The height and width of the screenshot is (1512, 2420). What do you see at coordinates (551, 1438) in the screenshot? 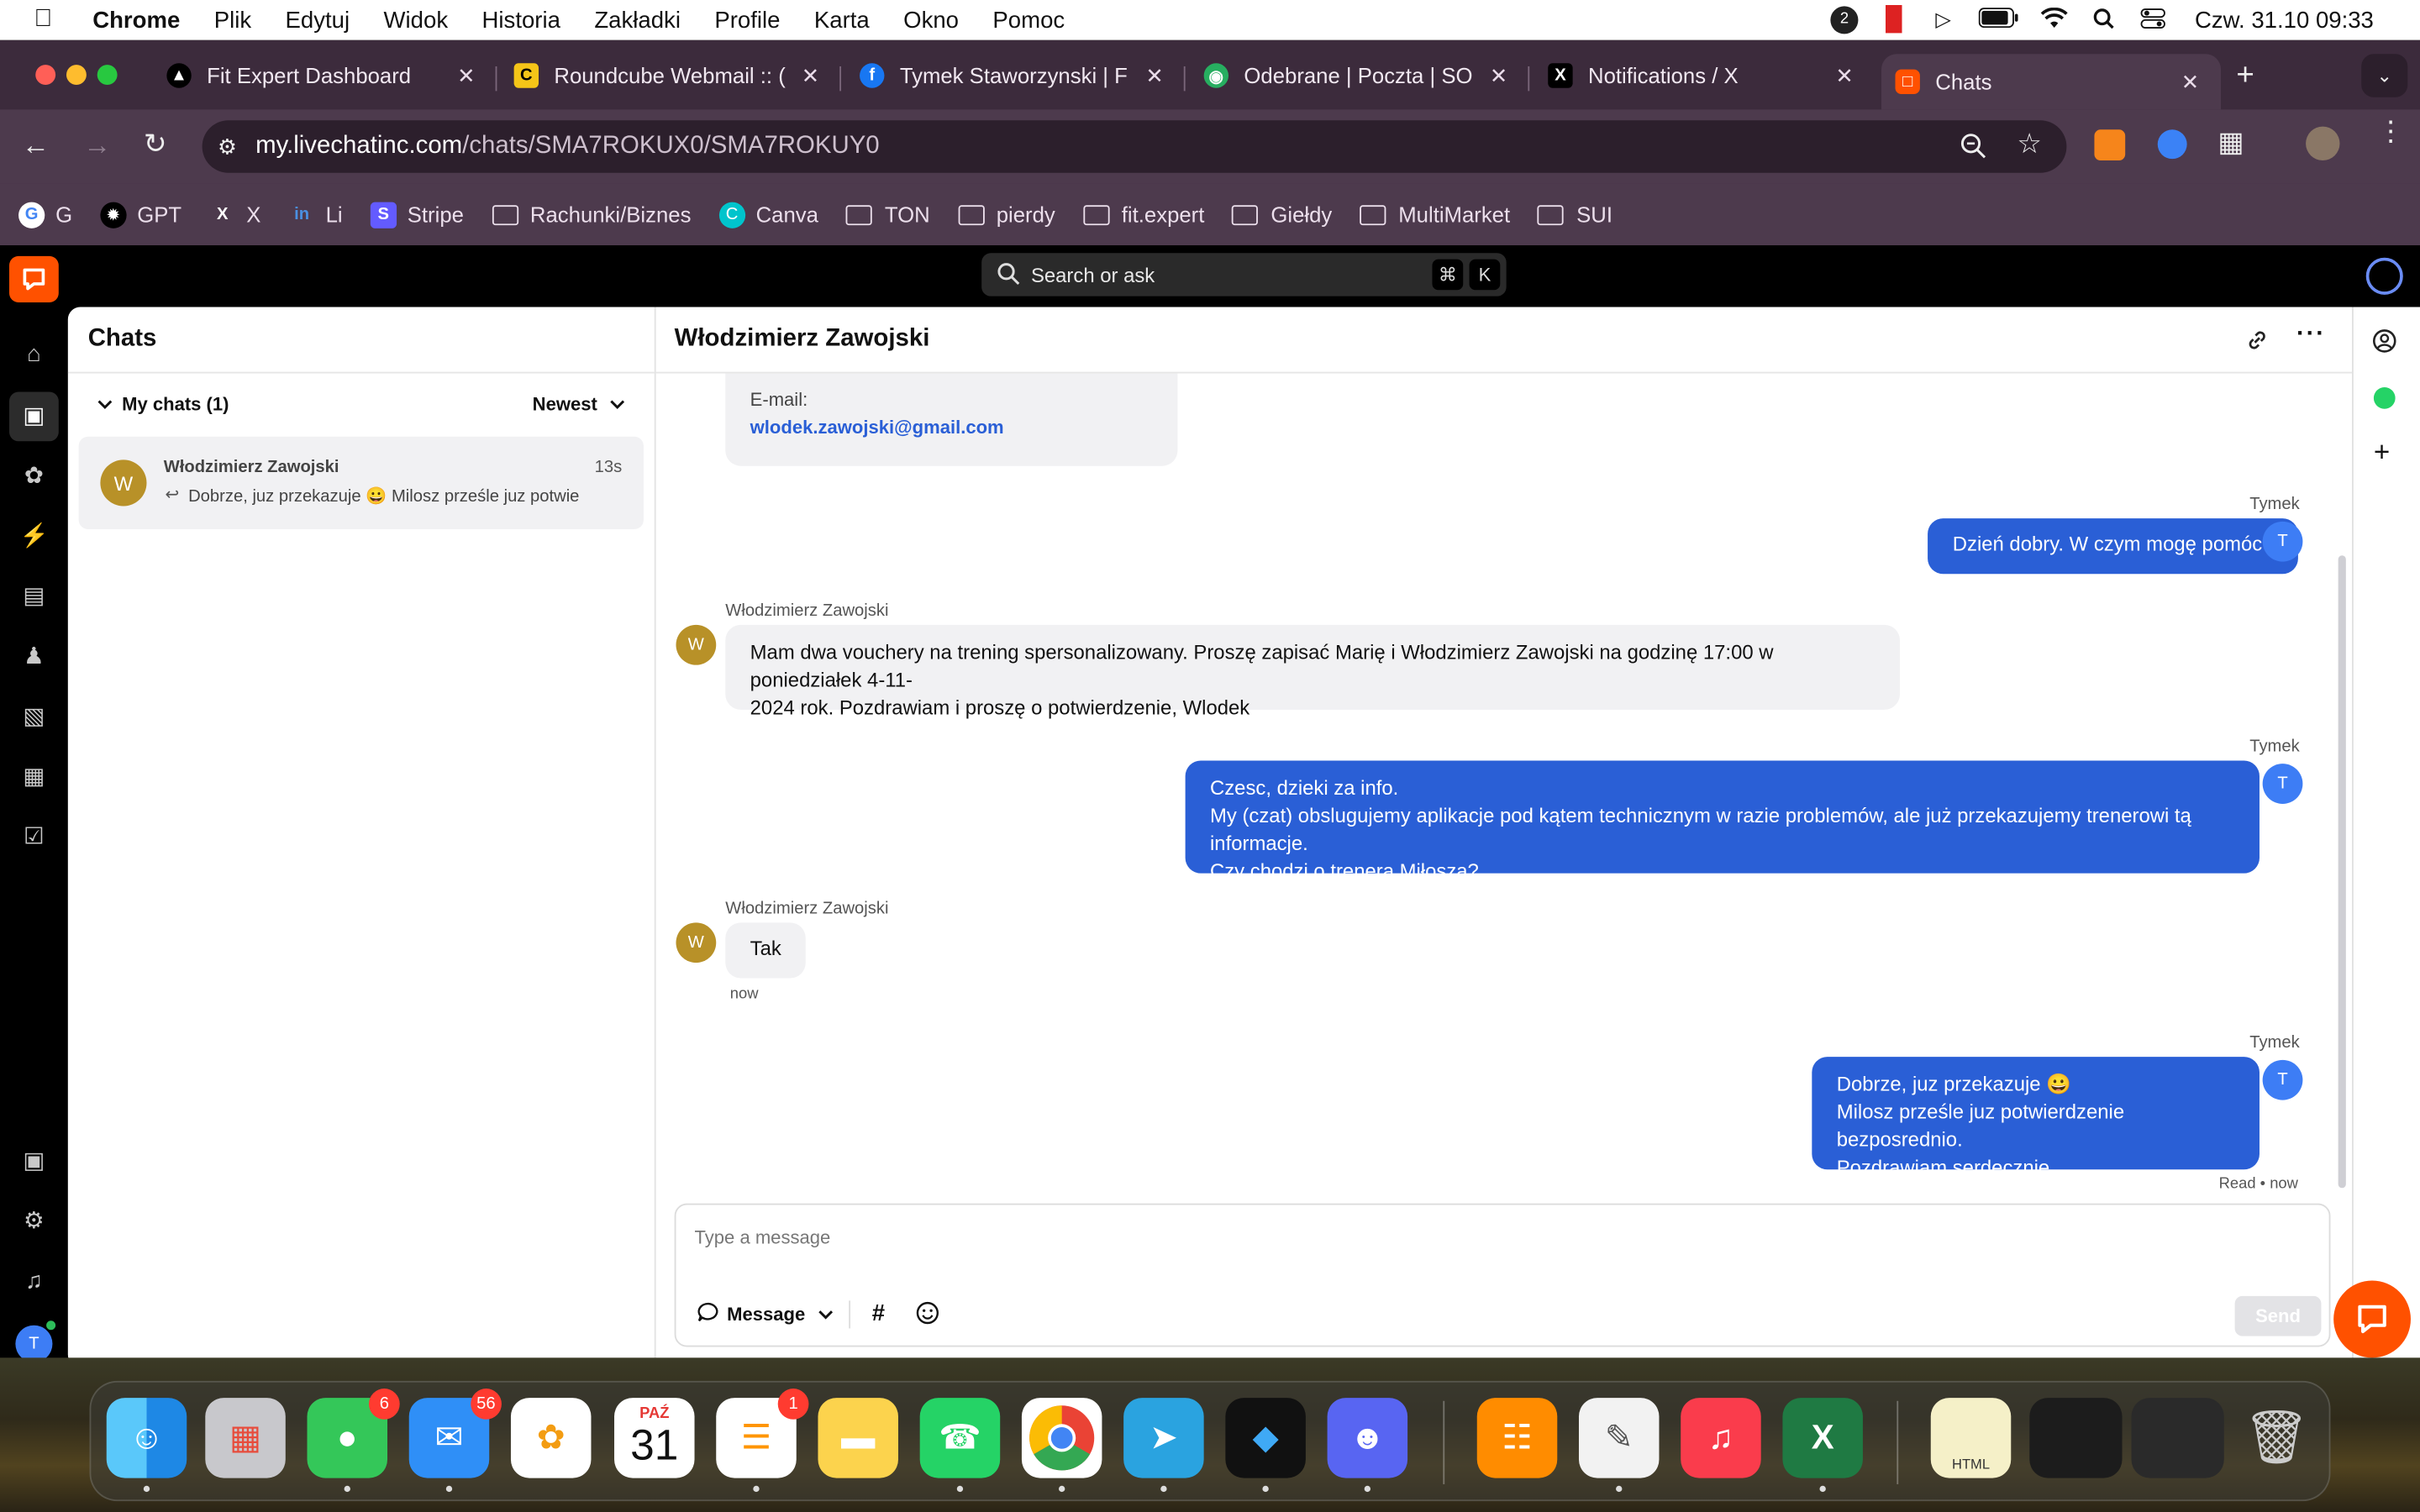
I see `photos-icon: ✿` at bounding box center [551, 1438].